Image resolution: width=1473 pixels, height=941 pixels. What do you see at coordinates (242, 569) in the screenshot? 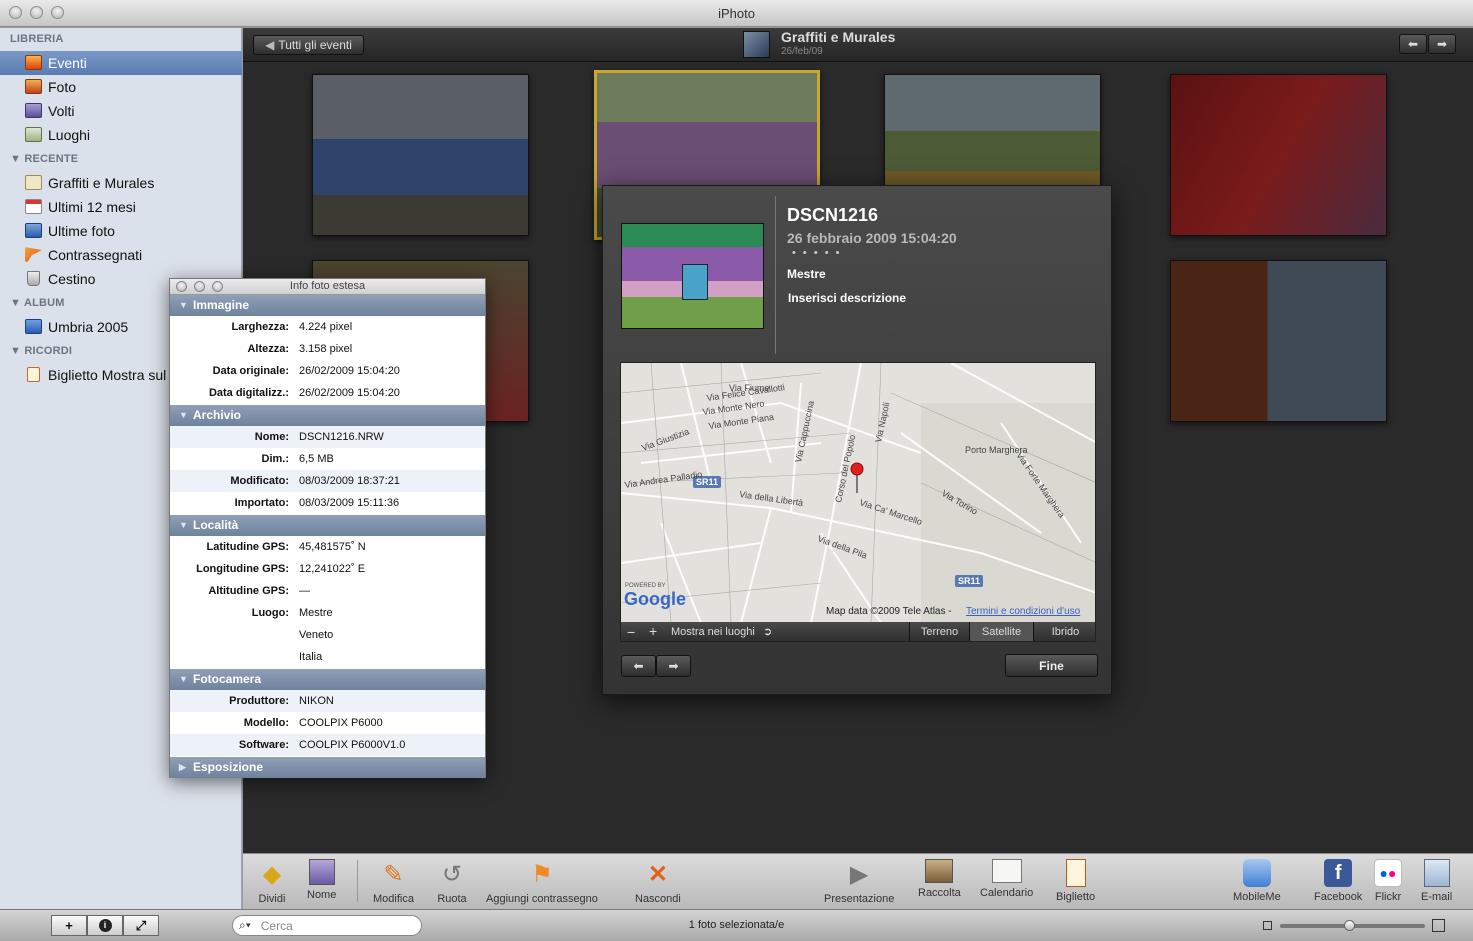
I see `info-key: Longitudine GPS:` at bounding box center [242, 569].